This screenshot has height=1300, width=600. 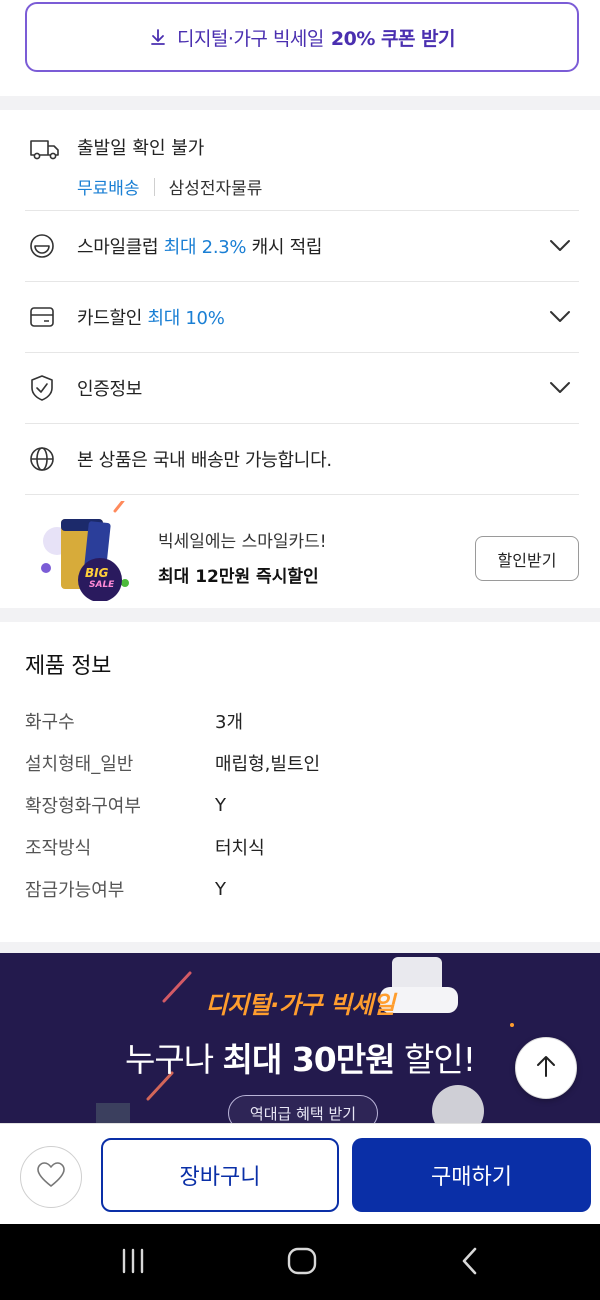 What do you see at coordinates (79, 764) in the screenshot?
I see `spec-key: 설치형태_일반` at bounding box center [79, 764].